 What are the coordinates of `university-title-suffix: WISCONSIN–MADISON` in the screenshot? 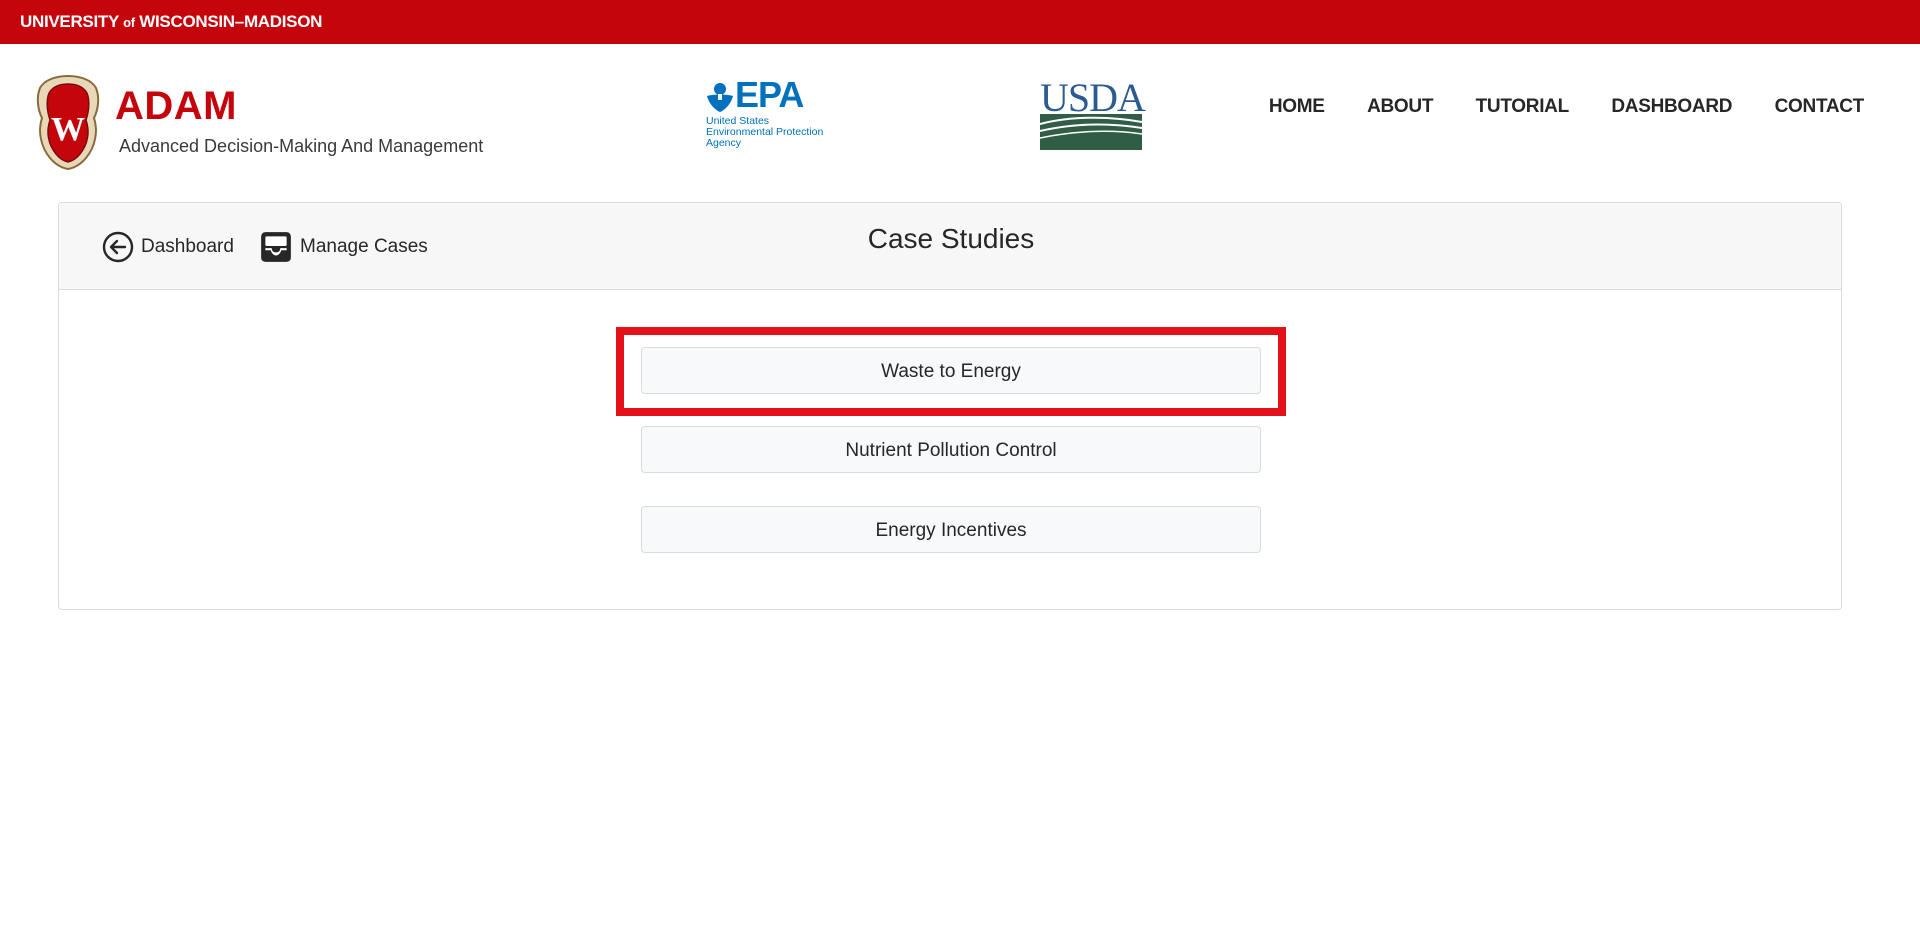 It's located at (231, 21).